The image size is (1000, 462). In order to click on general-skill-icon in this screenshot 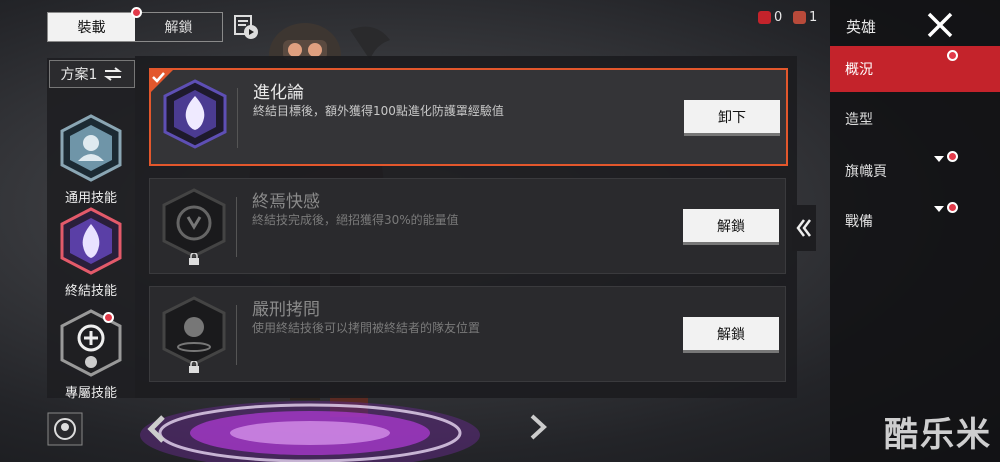, I will do `click(91, 148)`.